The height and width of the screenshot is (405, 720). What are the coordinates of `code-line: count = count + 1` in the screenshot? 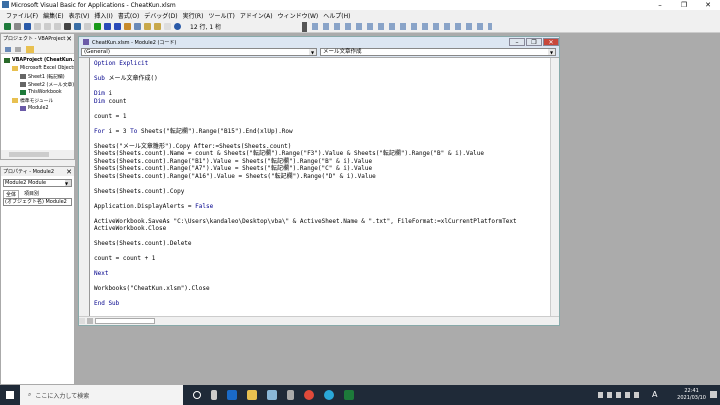 It's located at (305, 259).